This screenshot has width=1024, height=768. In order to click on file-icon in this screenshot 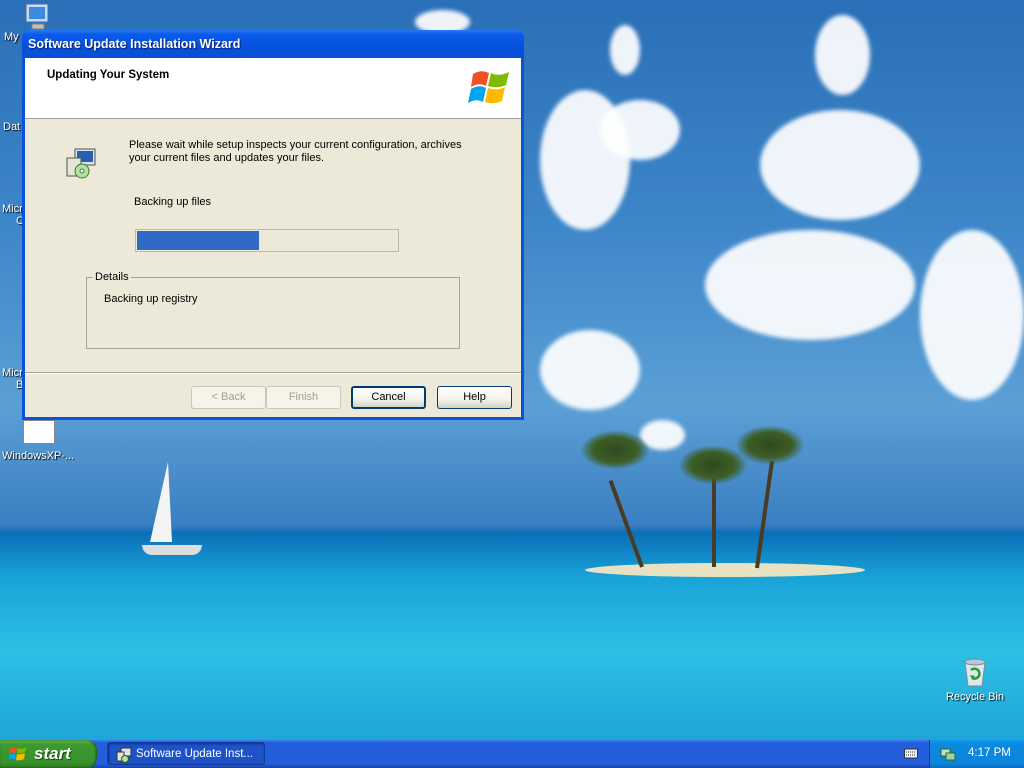, I will do `click(39, 432)`.